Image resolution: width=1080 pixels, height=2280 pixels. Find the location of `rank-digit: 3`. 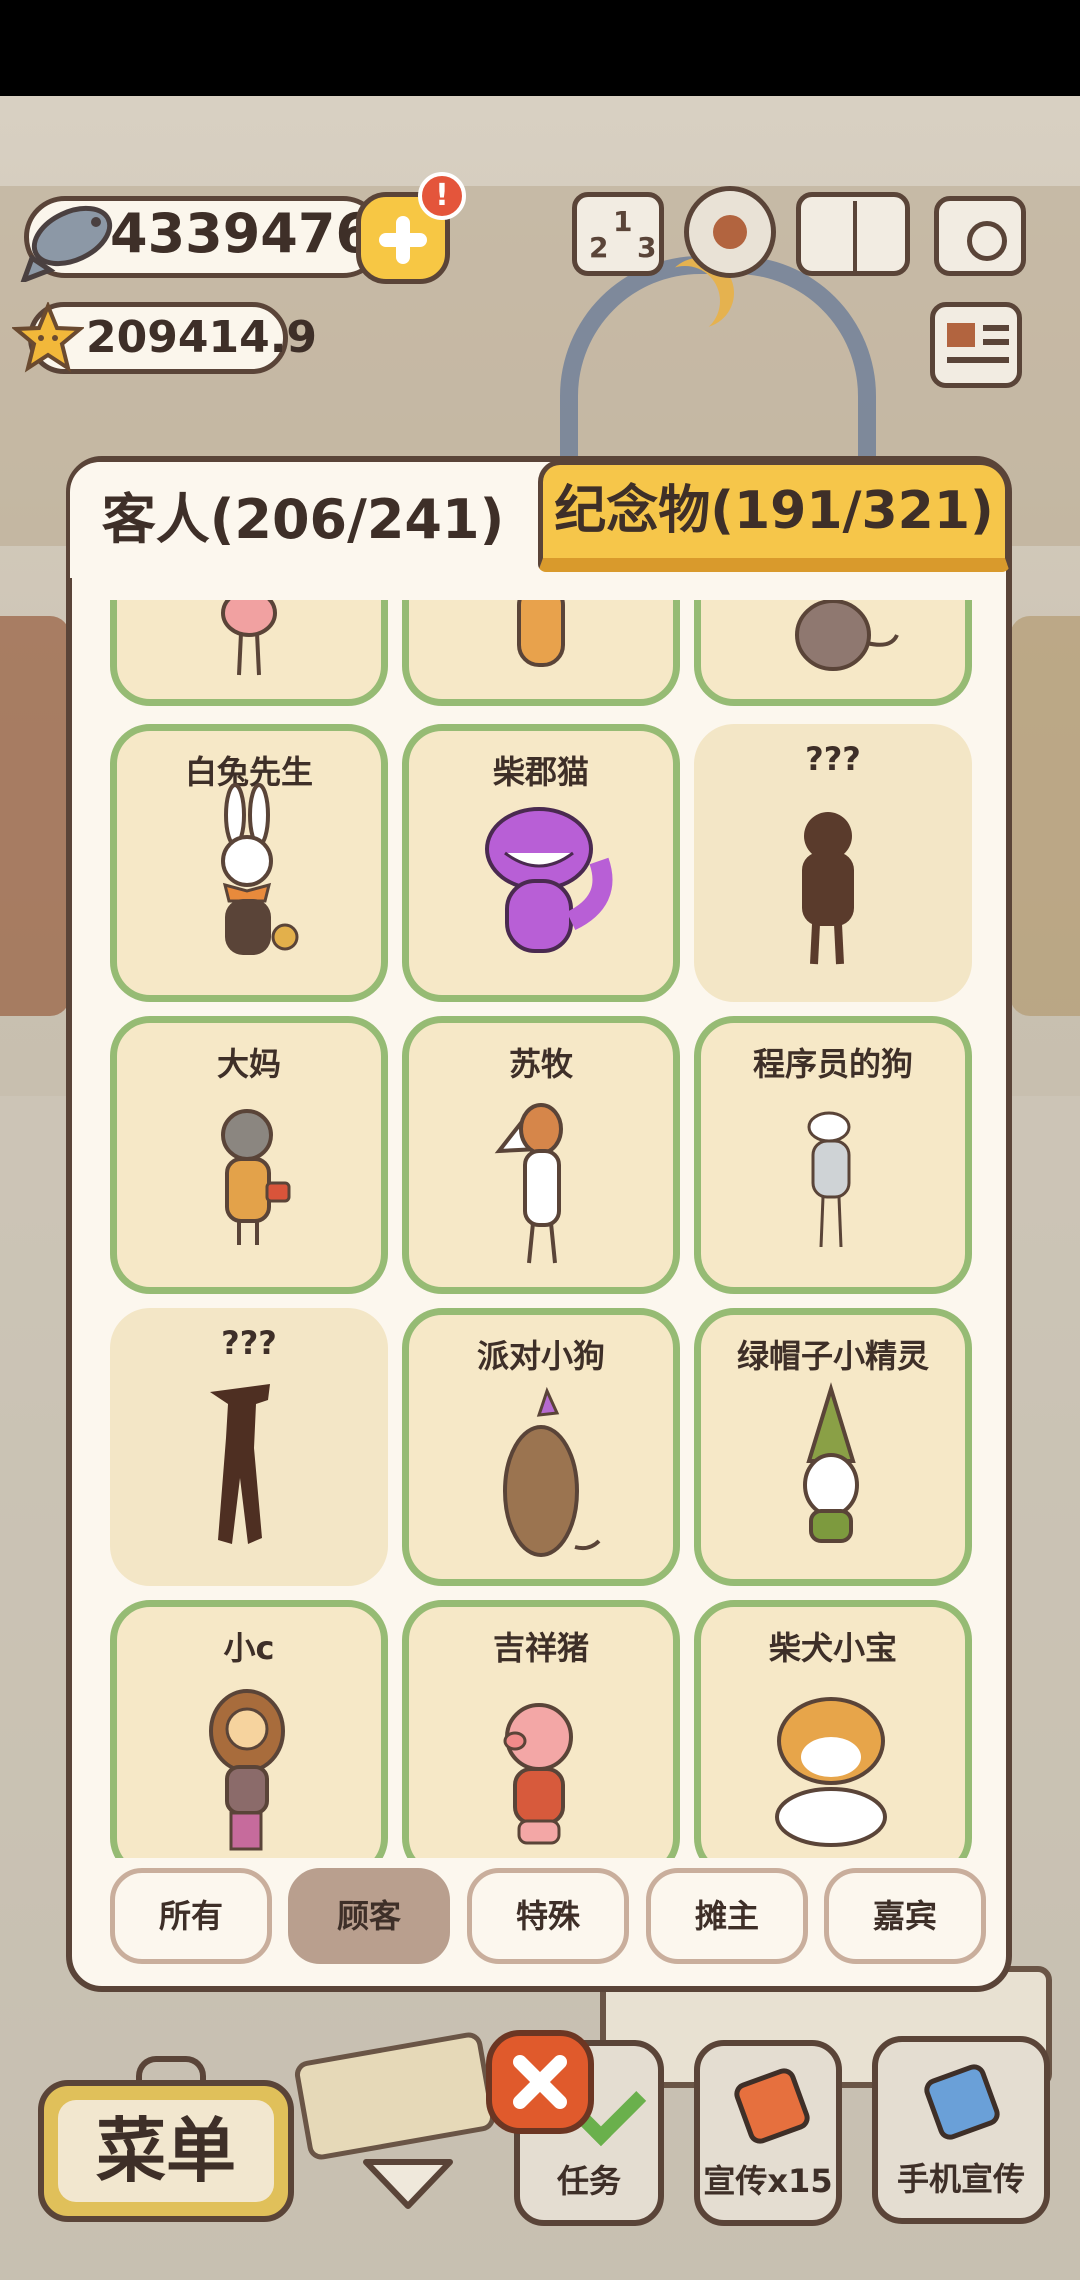

rank-digit: 3 is located at coordinates (647, 247).